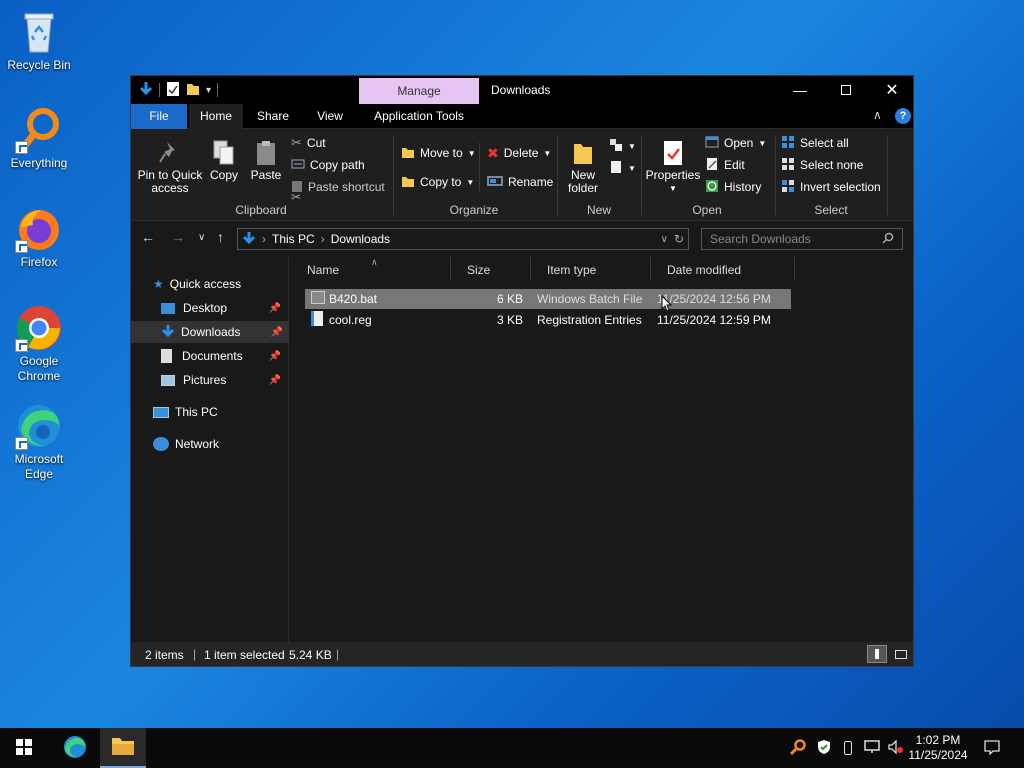 The height and width of the screenshot is (768, 1024). What do you see at coordinates (39, 40) in the screenshot?
I see `desktop-icon-recycle-bin: Recycle Bin` at bounding box center [39, 40].